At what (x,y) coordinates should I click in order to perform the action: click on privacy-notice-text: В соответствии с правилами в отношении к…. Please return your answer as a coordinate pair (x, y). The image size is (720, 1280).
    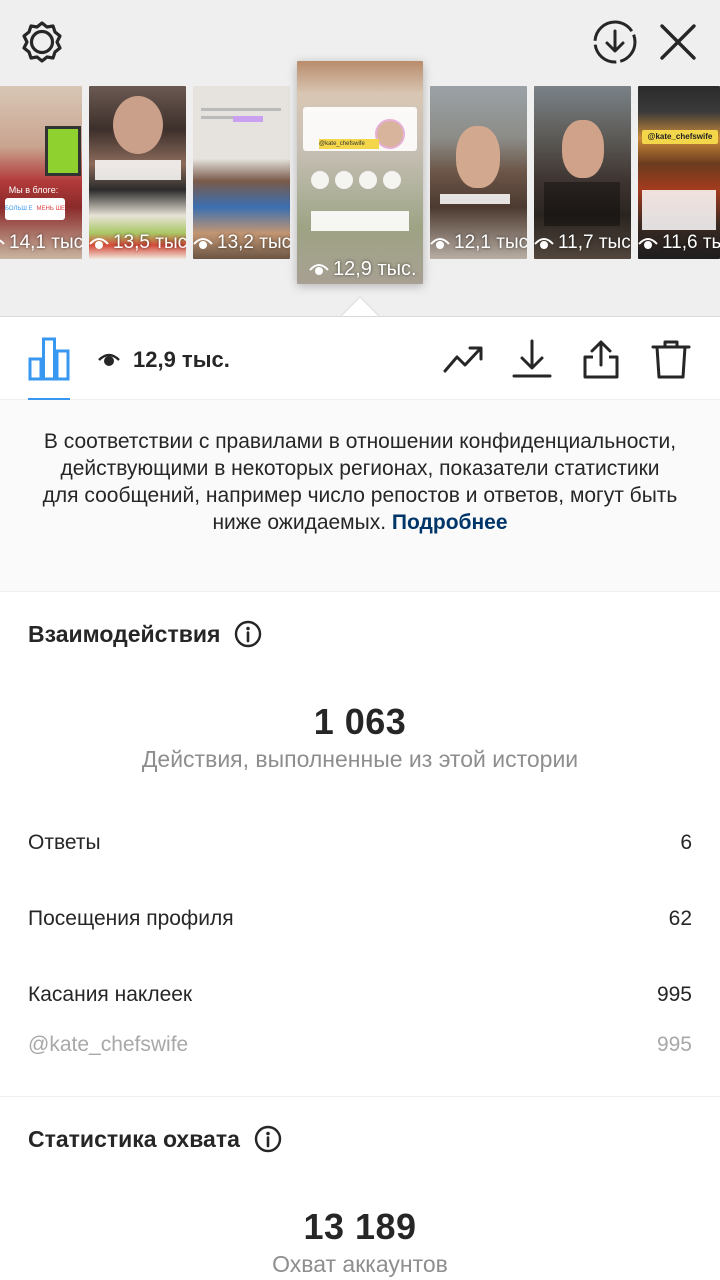
    Looking at the image, I should click on (360, 482).